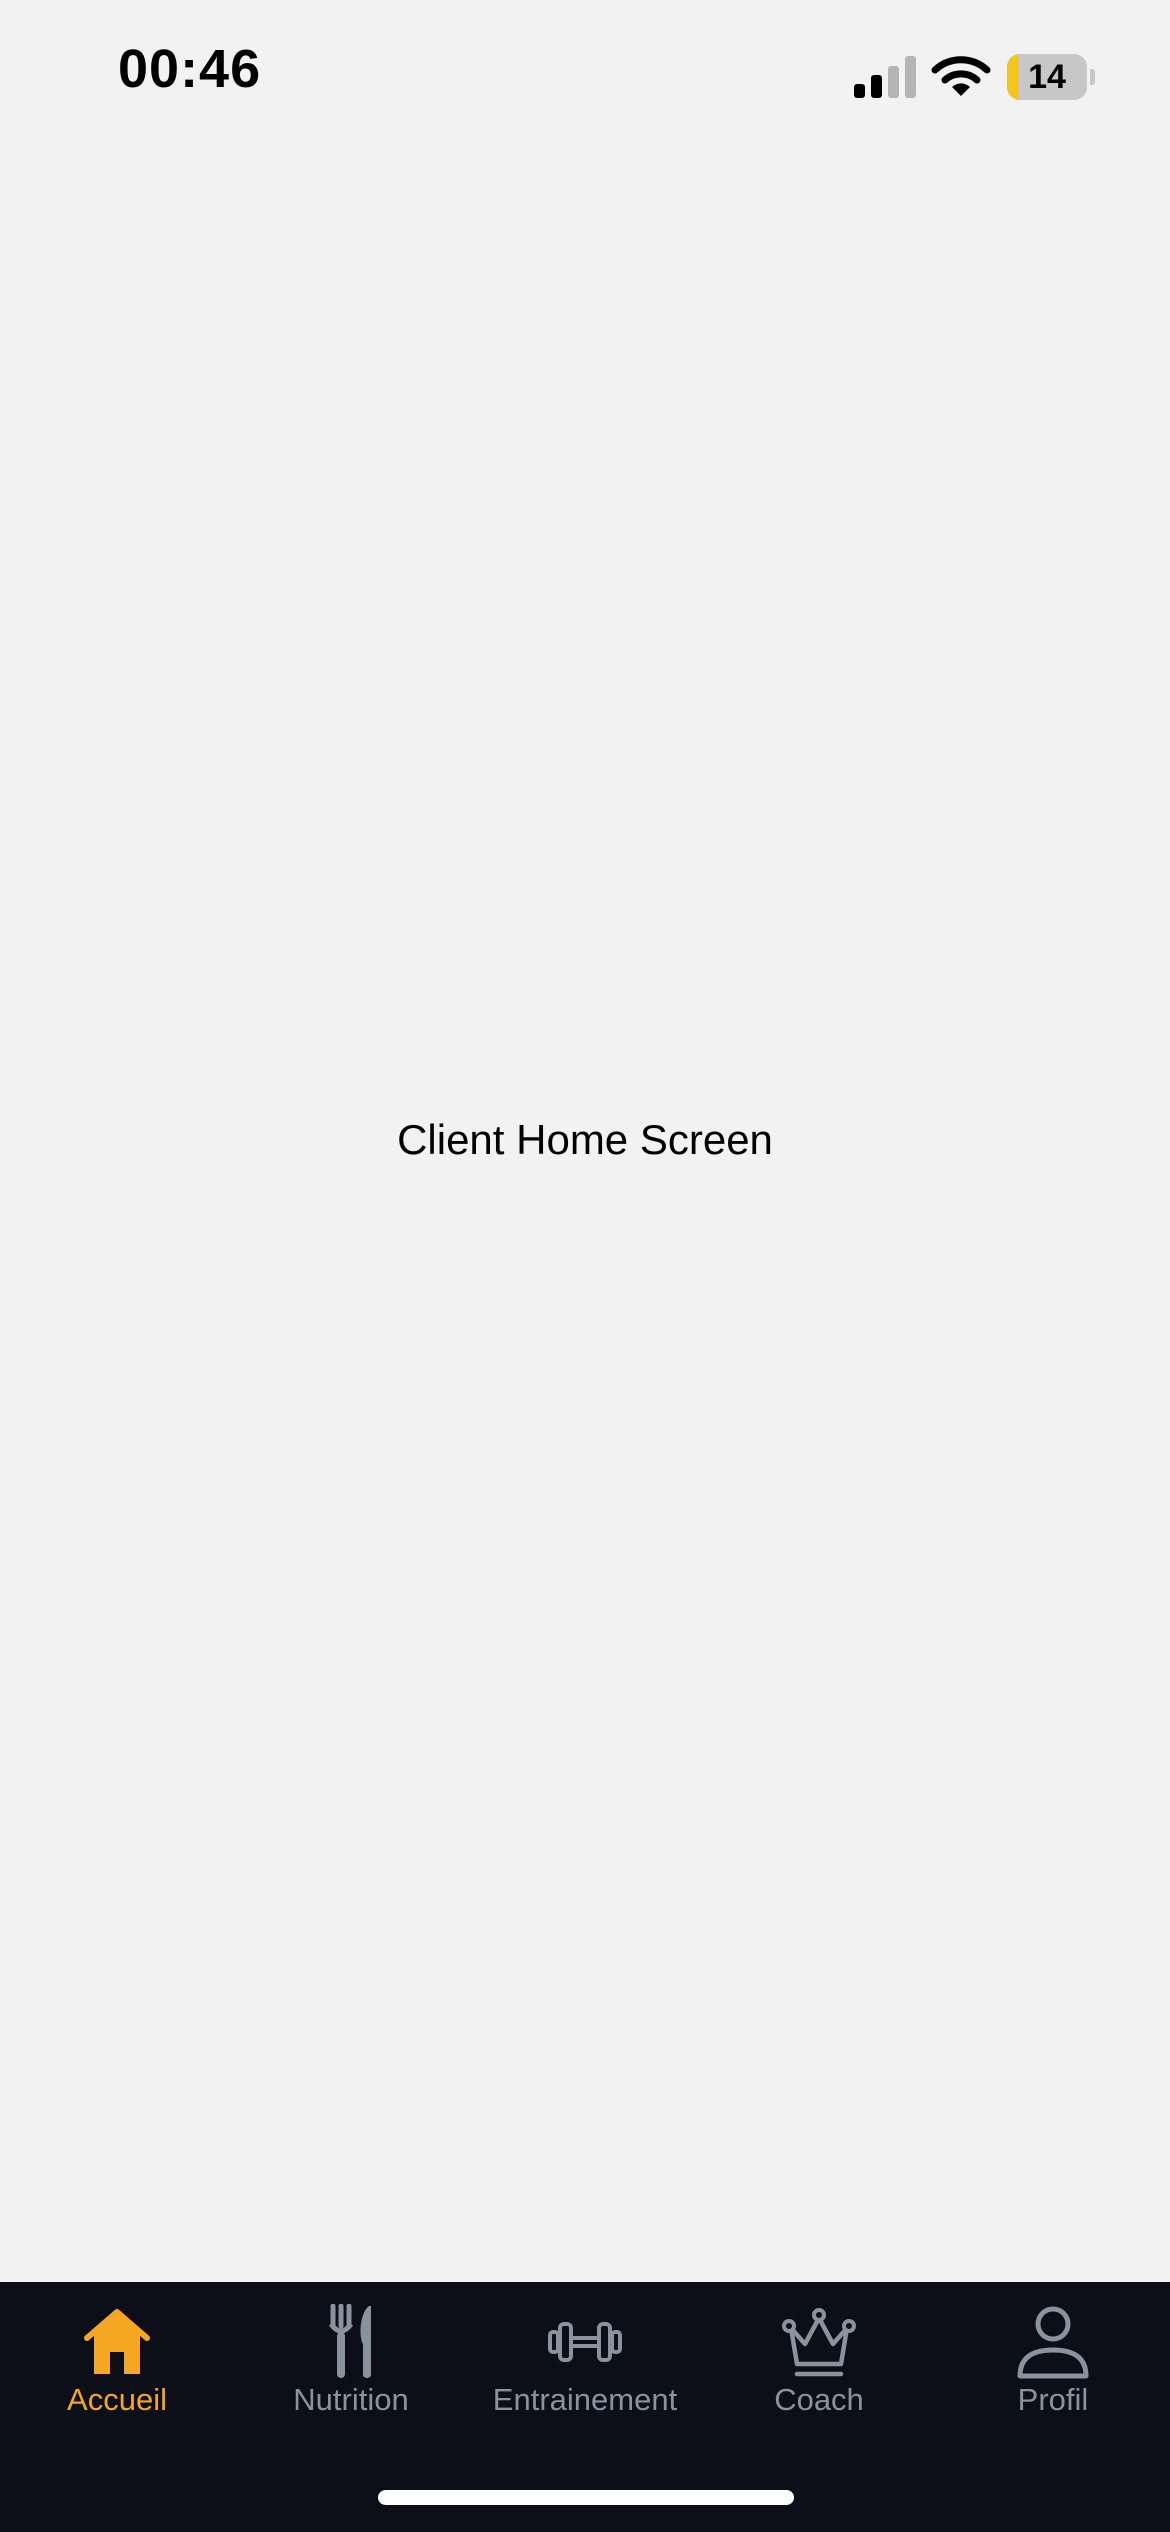  I want to click on screen-placeholder-label: Client Home Screen, so click(585, 1139).